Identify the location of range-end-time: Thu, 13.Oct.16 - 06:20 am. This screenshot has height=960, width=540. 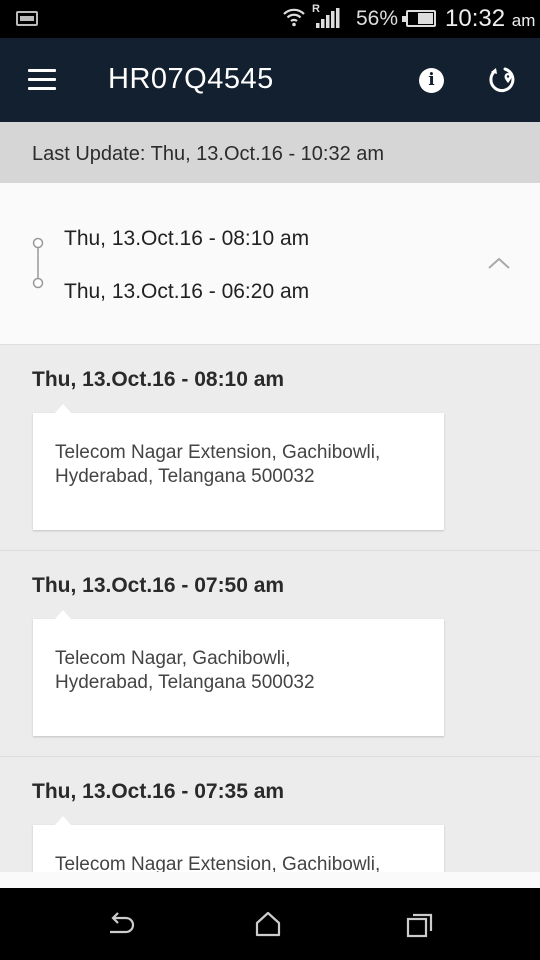
(187, 291).